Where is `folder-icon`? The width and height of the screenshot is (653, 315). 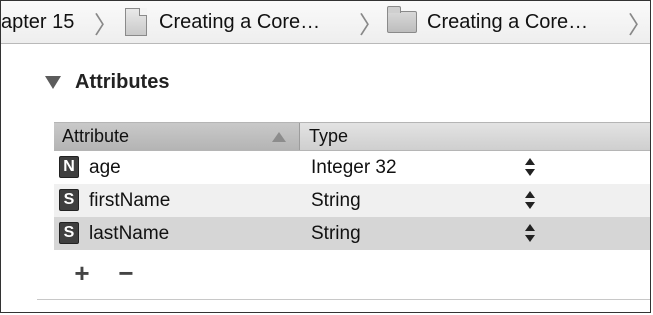 folder-icon is located at coordinates (402, 19).